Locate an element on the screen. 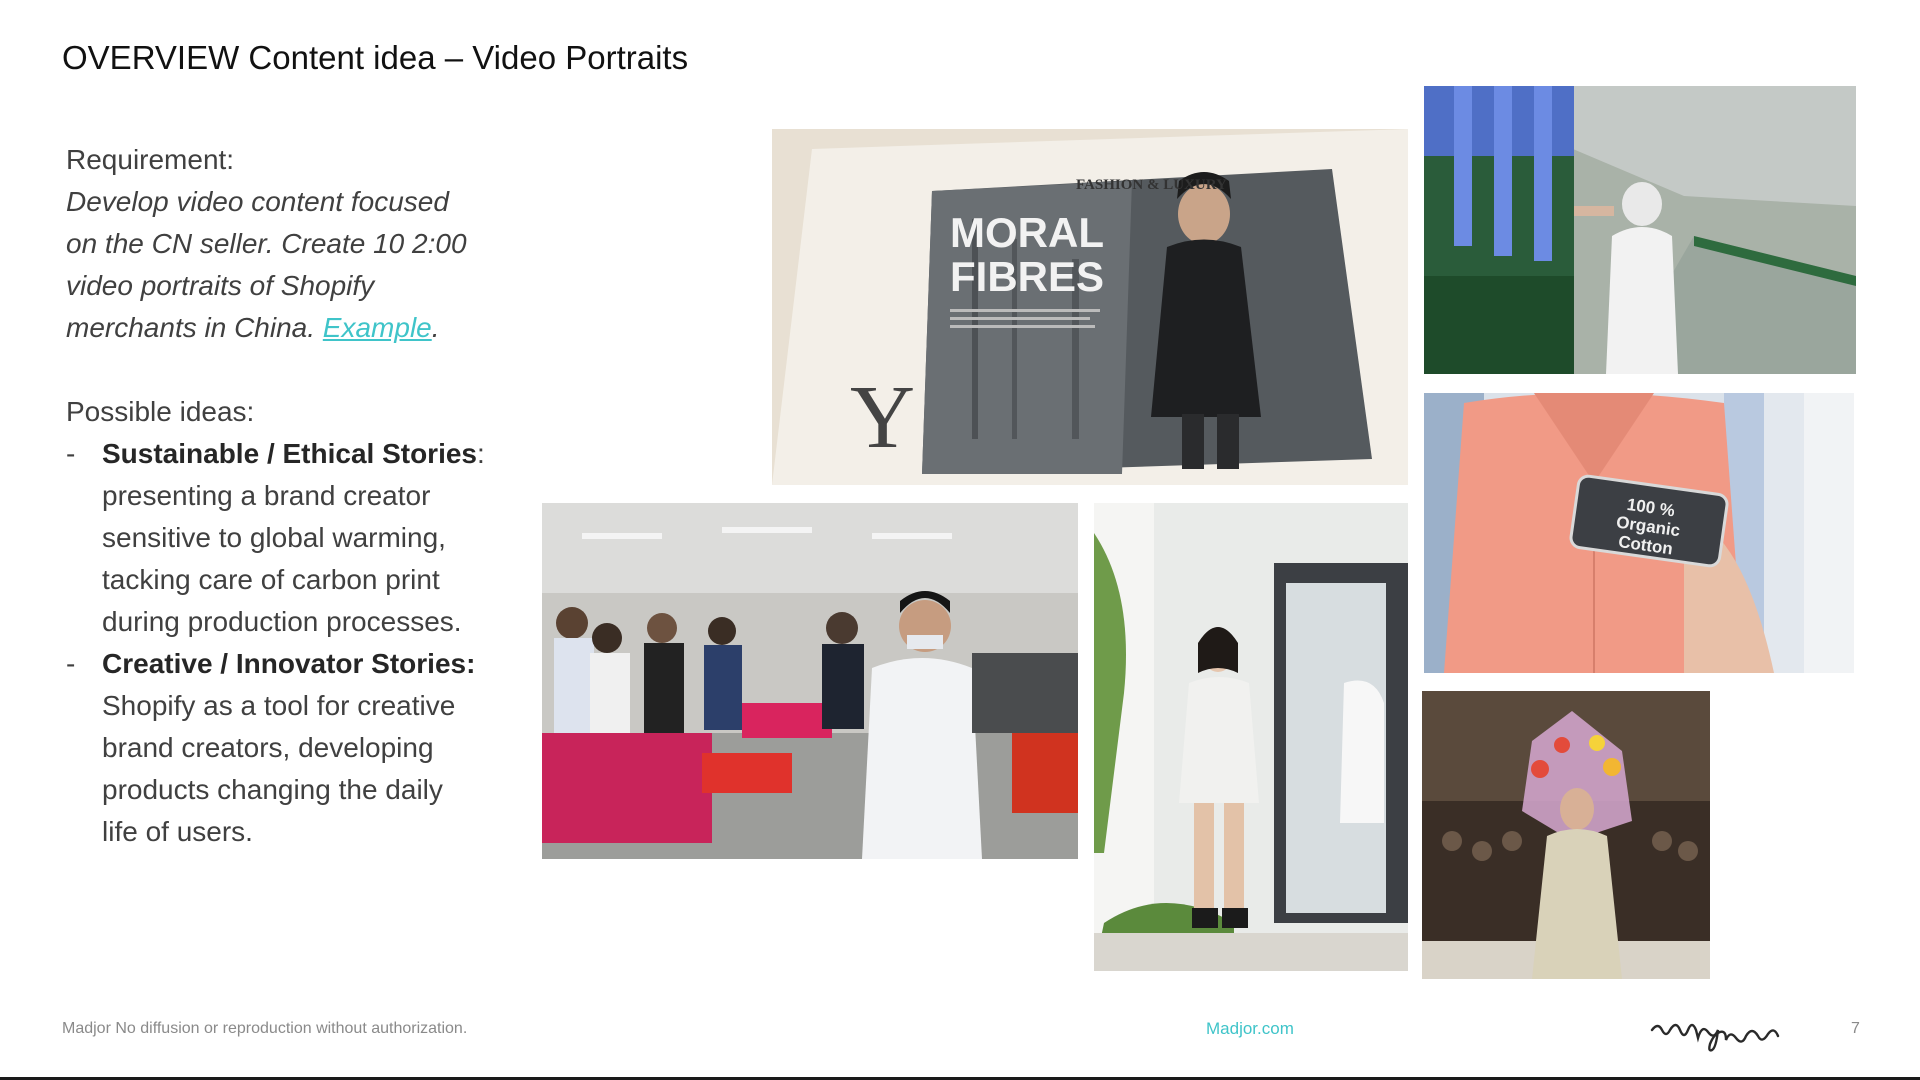  page-title: OVERVIEW Content idea – Video Portraits is located at coordinates (375, 57).